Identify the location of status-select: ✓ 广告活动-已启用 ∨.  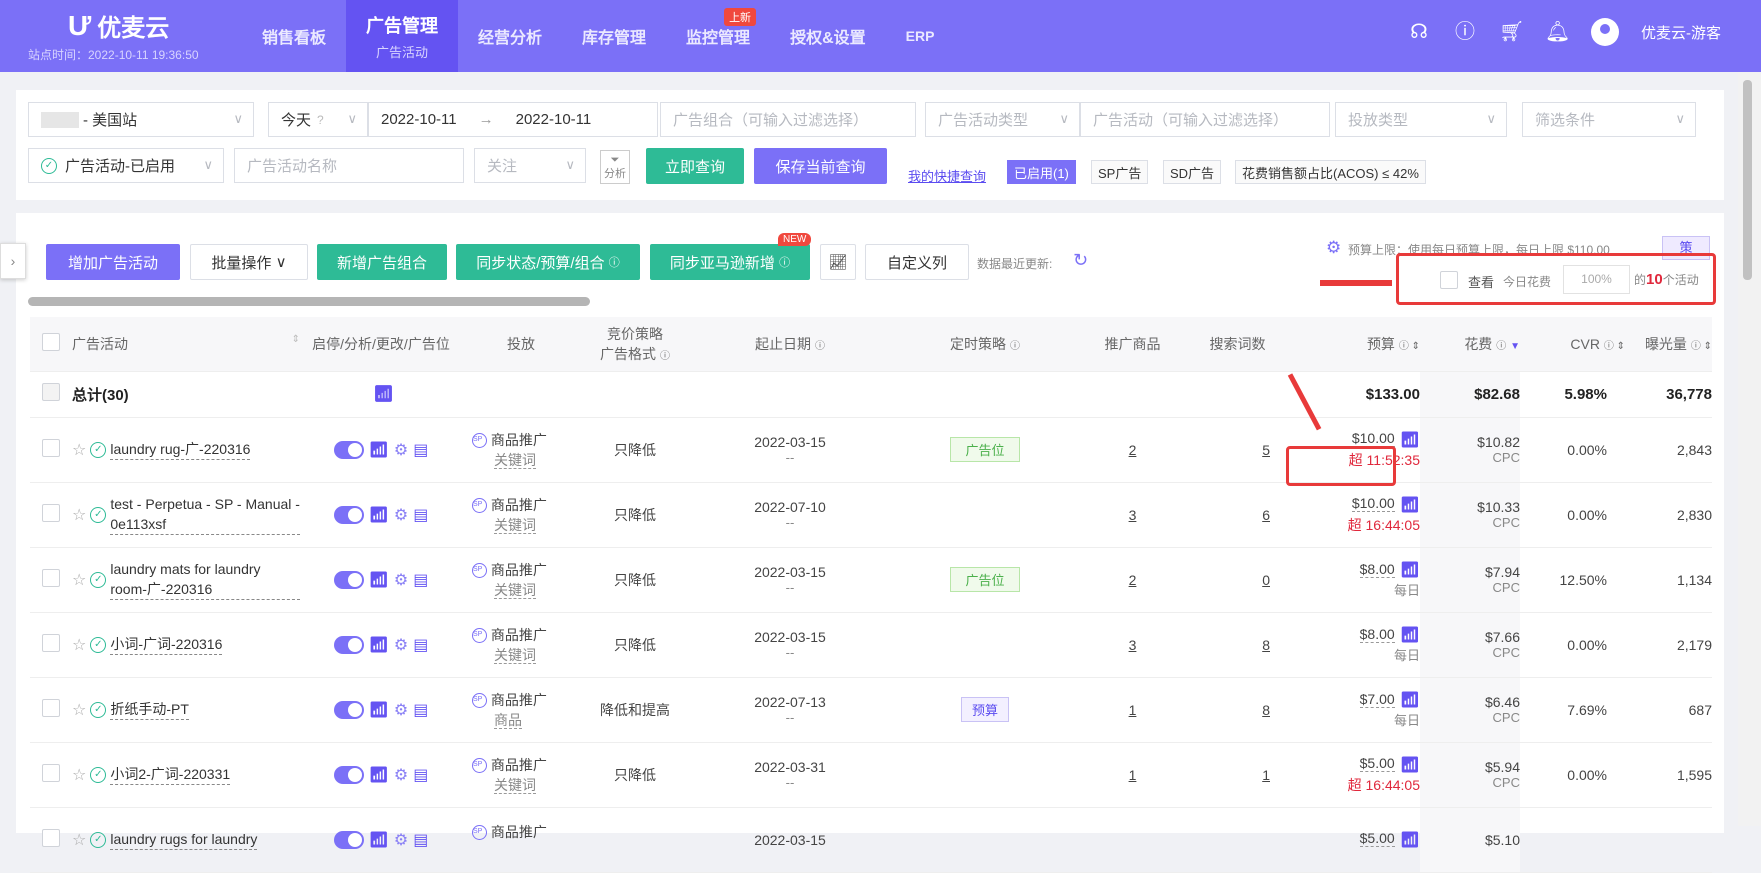
(126, 165).